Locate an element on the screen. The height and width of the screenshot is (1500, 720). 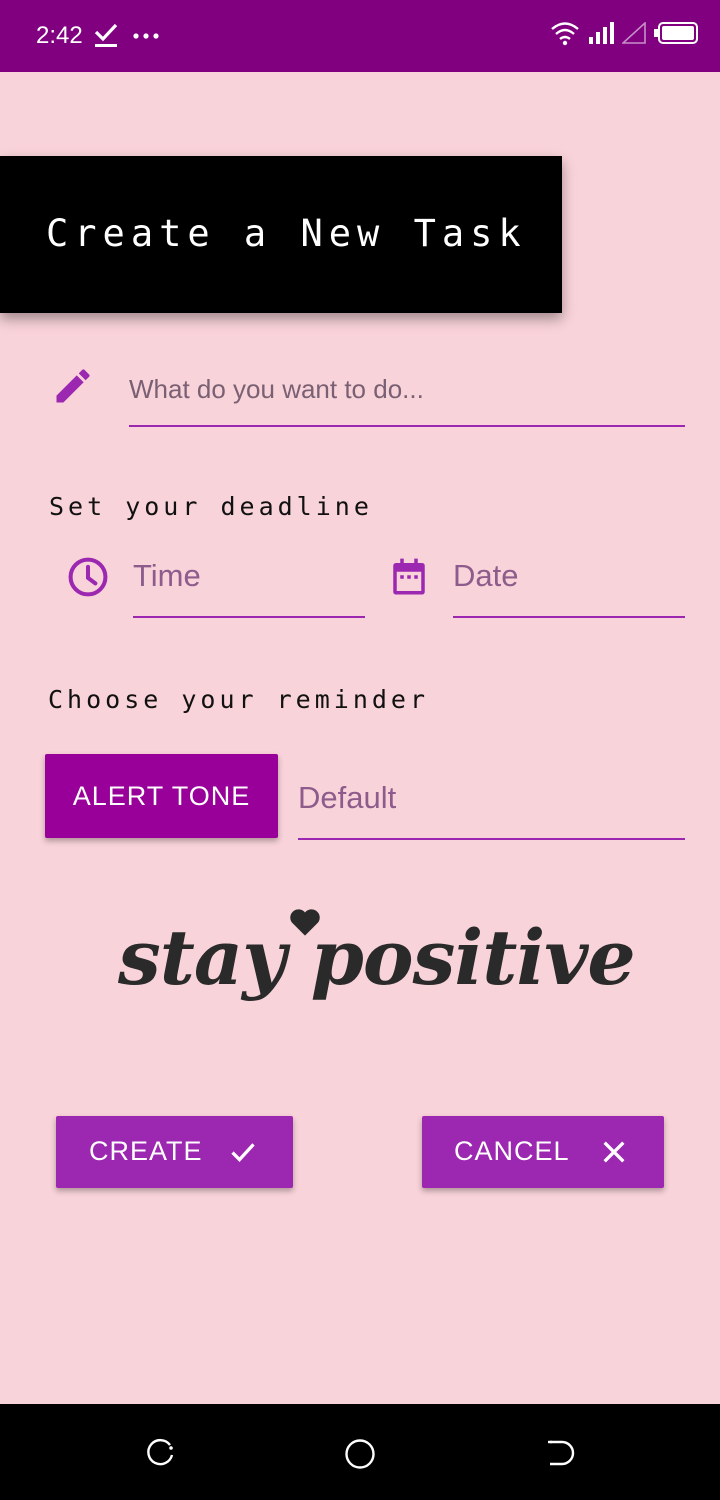
alert-tone-button: ALERT TONE is located at coordinates (161, 796).